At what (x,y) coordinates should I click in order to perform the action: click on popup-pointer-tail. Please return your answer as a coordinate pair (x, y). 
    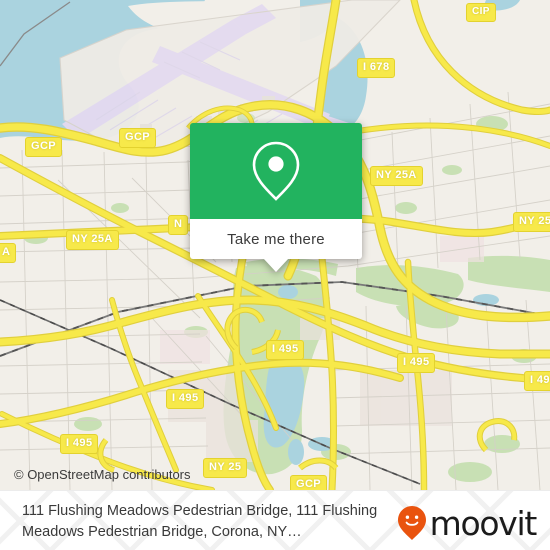
    Looking at the image, I should click on (276, 265).